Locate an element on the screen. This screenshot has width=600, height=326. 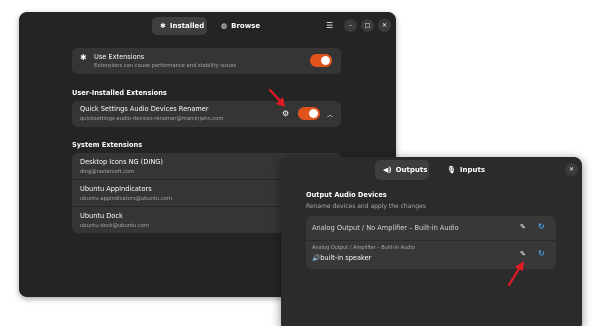
menu-icon: ☰ is located at coordinates (329, 25).